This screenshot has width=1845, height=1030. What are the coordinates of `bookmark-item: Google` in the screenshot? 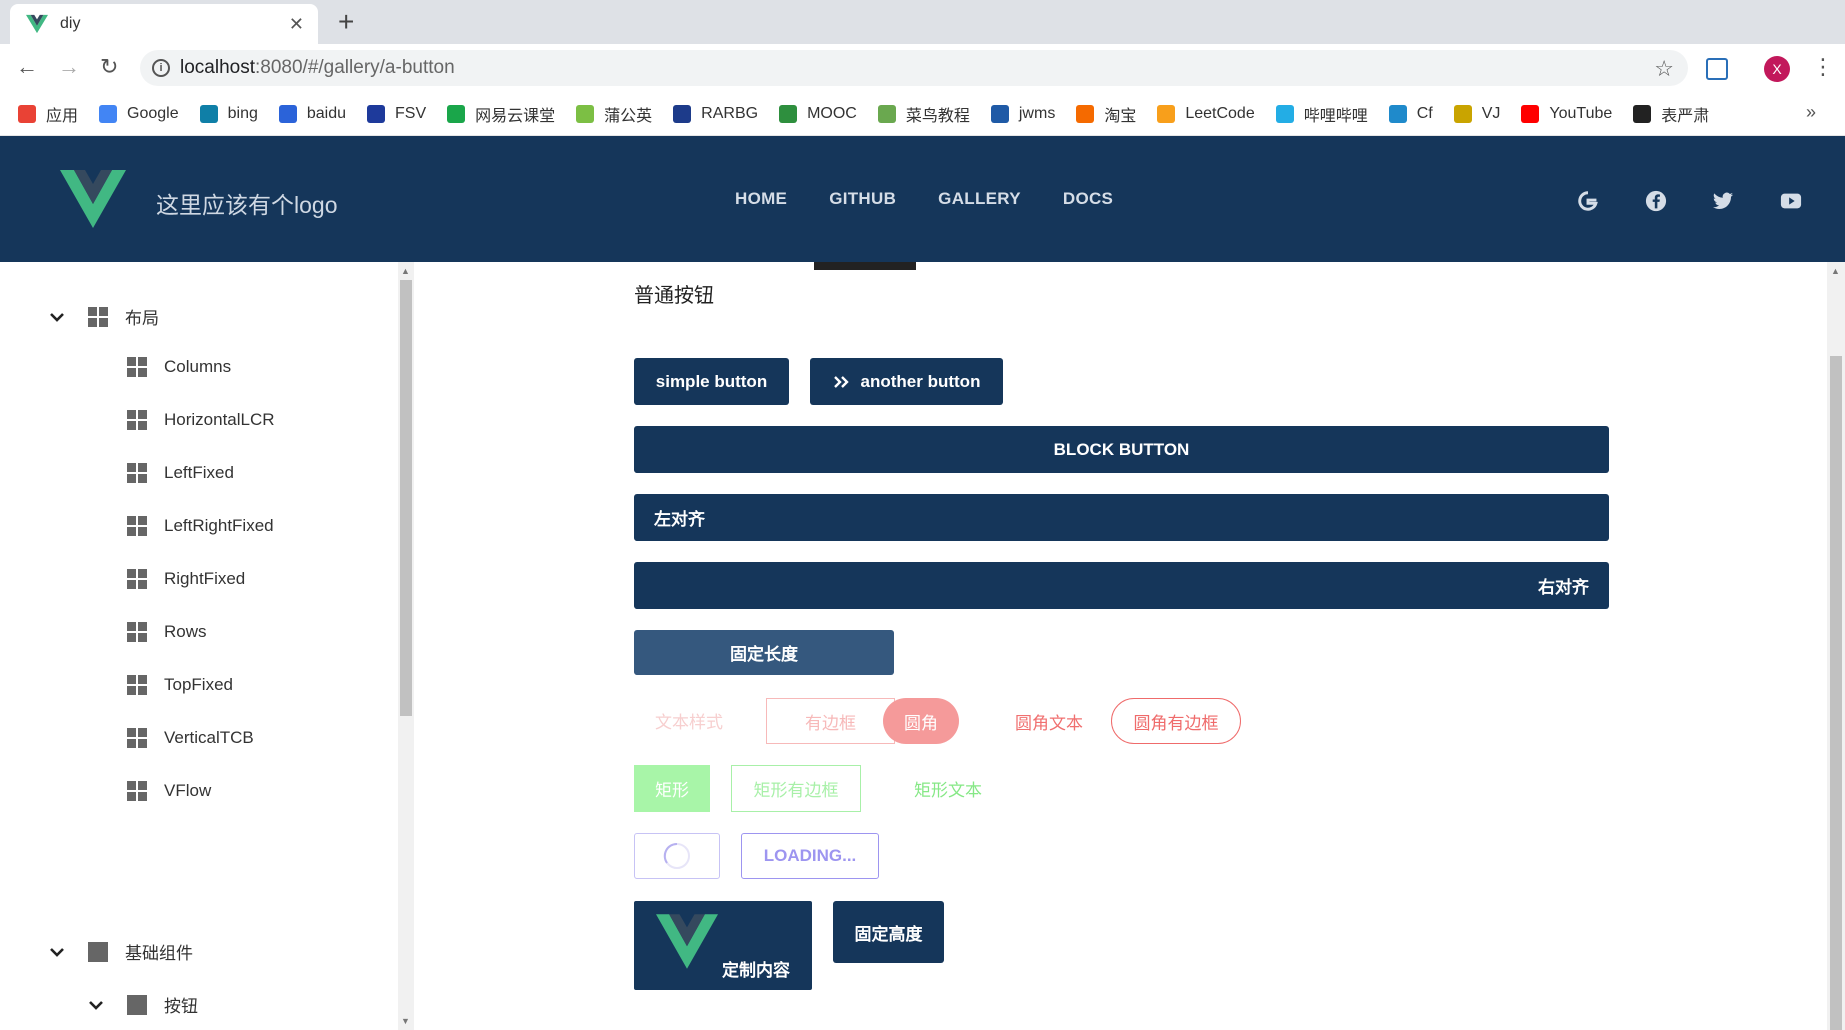 It's located at (139, 113).